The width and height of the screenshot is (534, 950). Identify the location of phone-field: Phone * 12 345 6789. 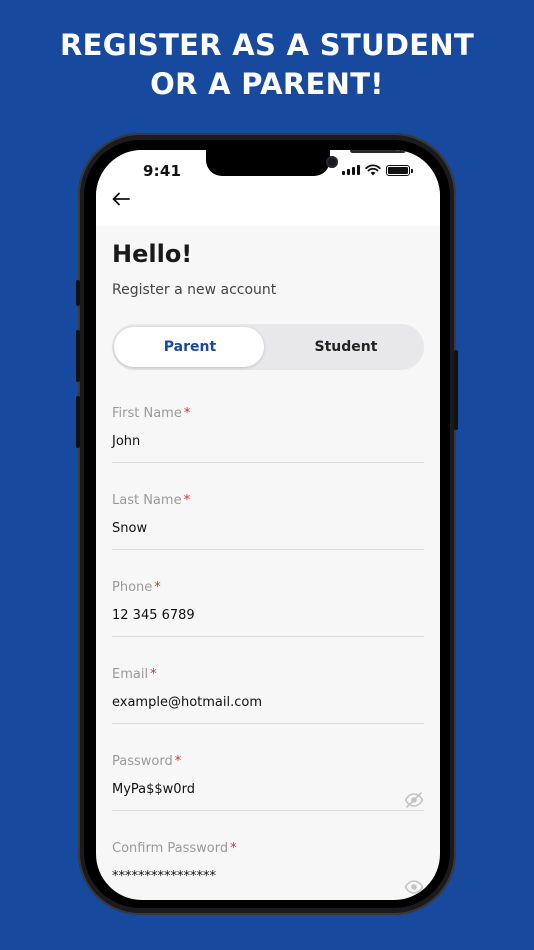
(268, 615).